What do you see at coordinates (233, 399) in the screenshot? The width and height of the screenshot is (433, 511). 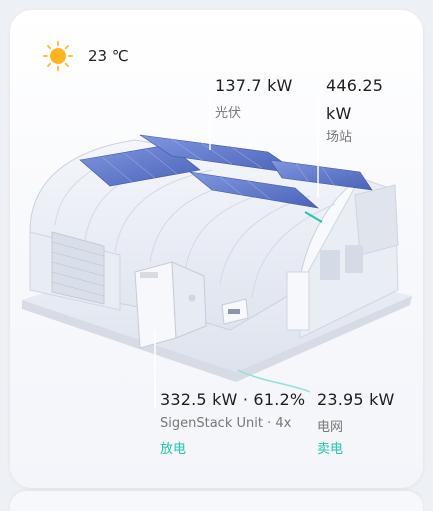 I see `battery-power-value: 332.5 kW · 61.2%` at bounding box center [233, 399].